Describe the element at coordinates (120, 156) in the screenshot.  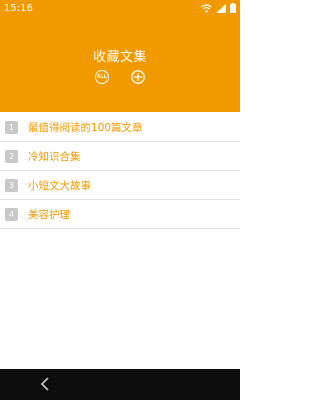
I see `list-item: 2 冷知识合集` at that location.